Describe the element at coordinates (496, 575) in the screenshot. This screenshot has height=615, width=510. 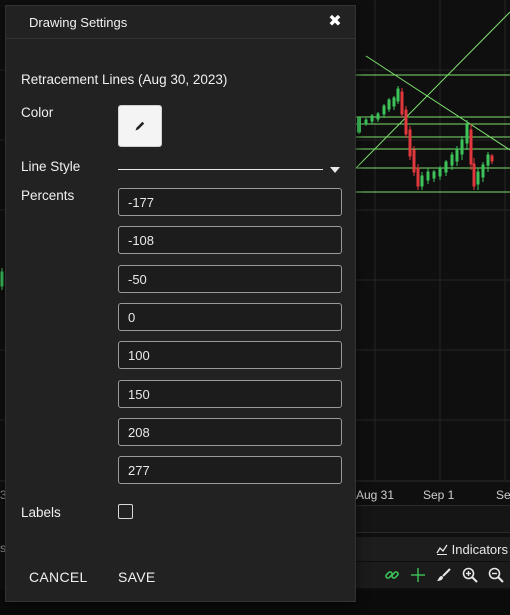
I see `zoom-out-icon` at that location.